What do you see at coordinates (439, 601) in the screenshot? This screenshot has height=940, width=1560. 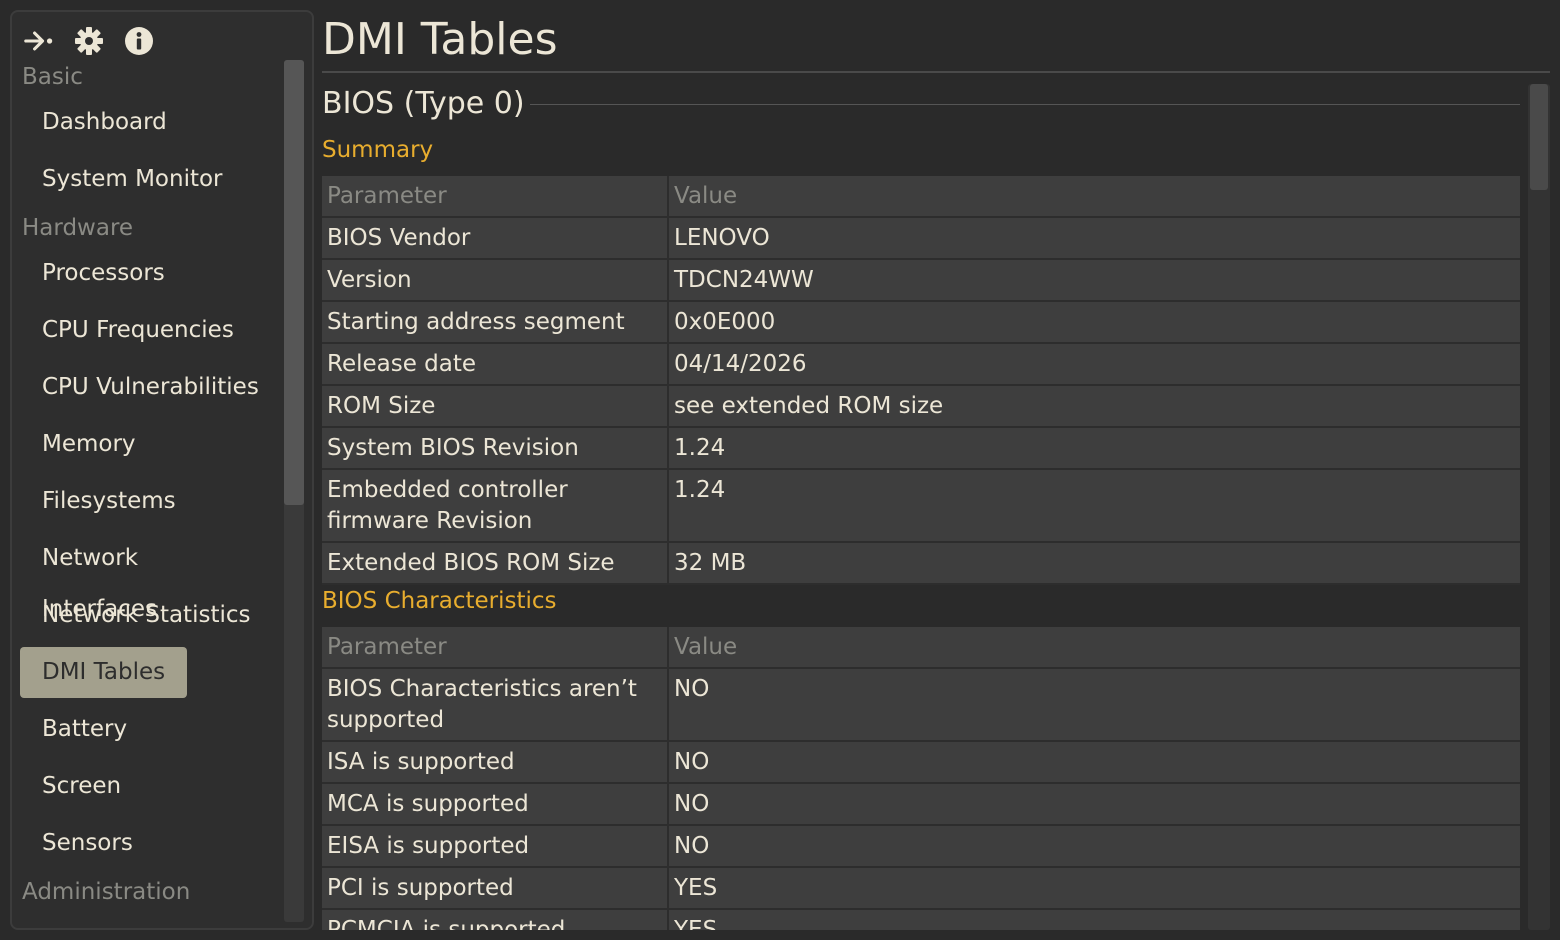 I see `characteristics-title: BIOS Characteristics` at bounding box center [439, 601].